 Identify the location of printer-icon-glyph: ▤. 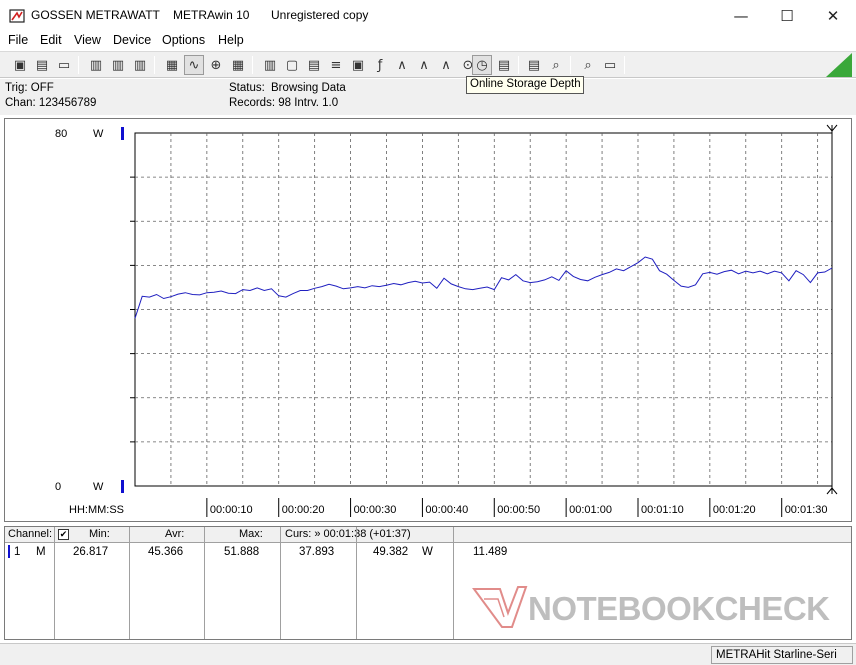
(534, 65).